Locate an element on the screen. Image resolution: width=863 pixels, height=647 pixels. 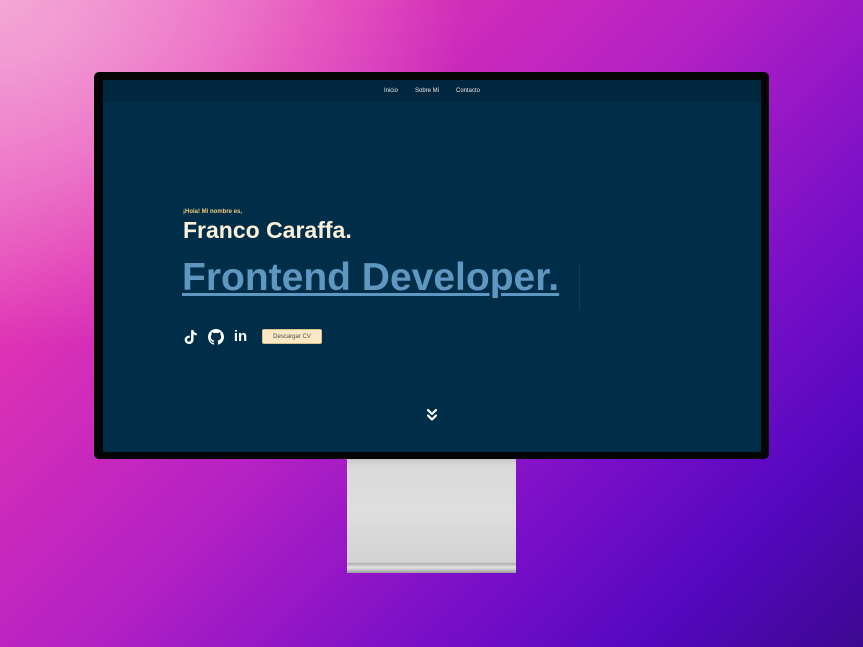
top-navigation: Inicio Sobre Mi Contacto is located at coordinates (432, 91).